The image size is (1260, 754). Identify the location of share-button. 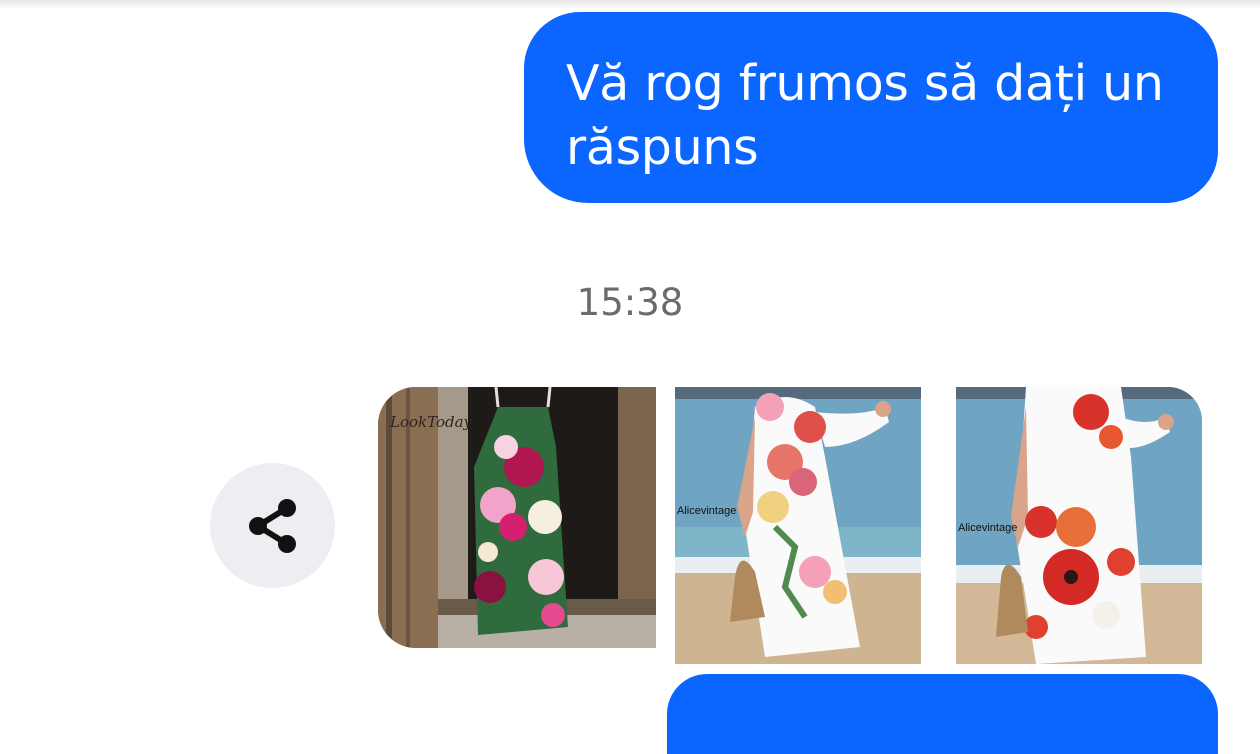
(272, 525).